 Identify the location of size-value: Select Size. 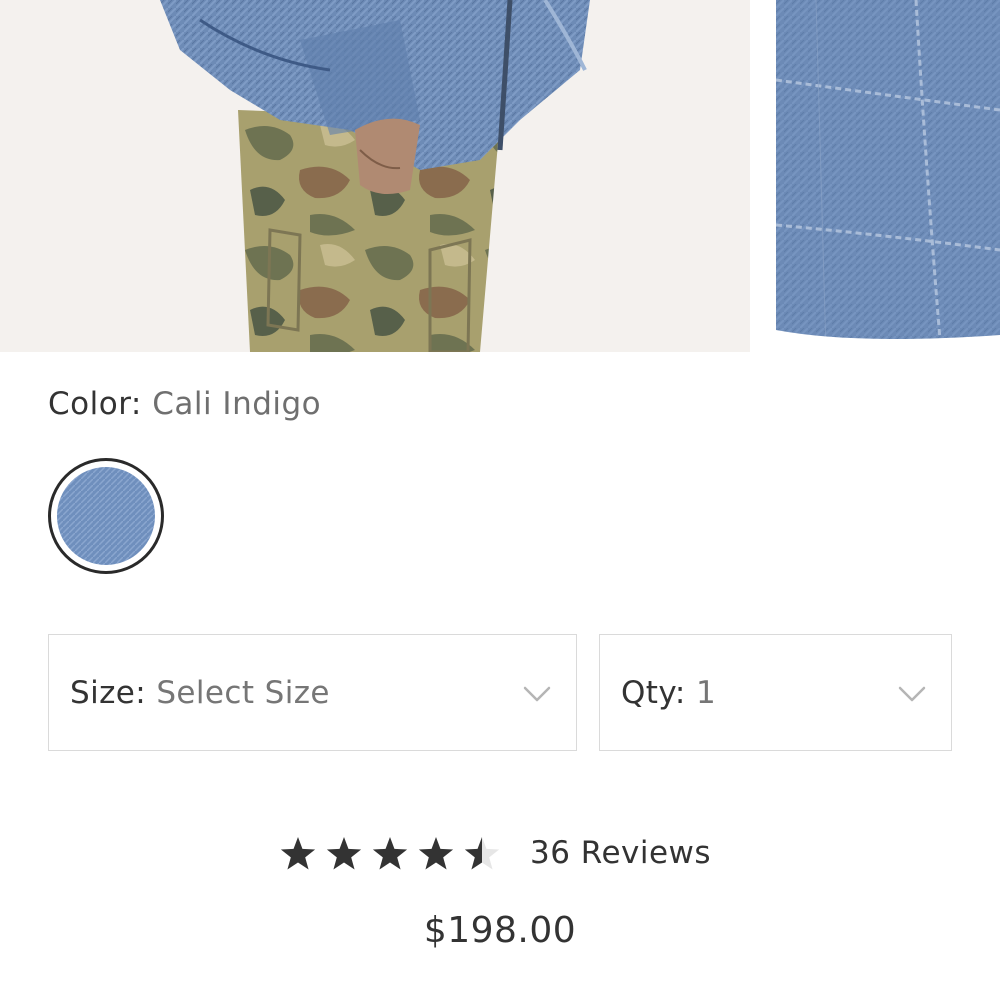
(243, 693).